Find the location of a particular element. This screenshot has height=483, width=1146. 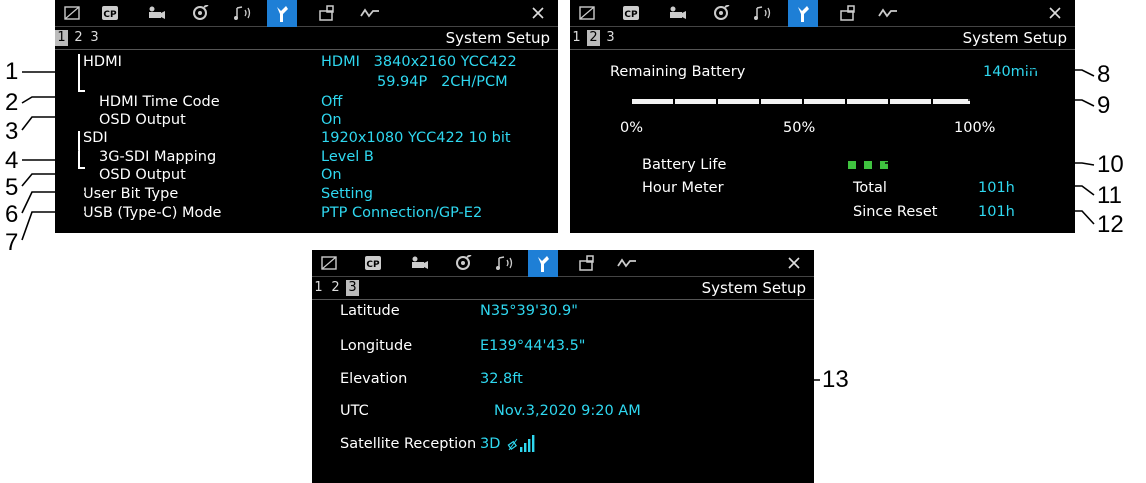

callout-13: 13 is located at coordinates (835, 379).